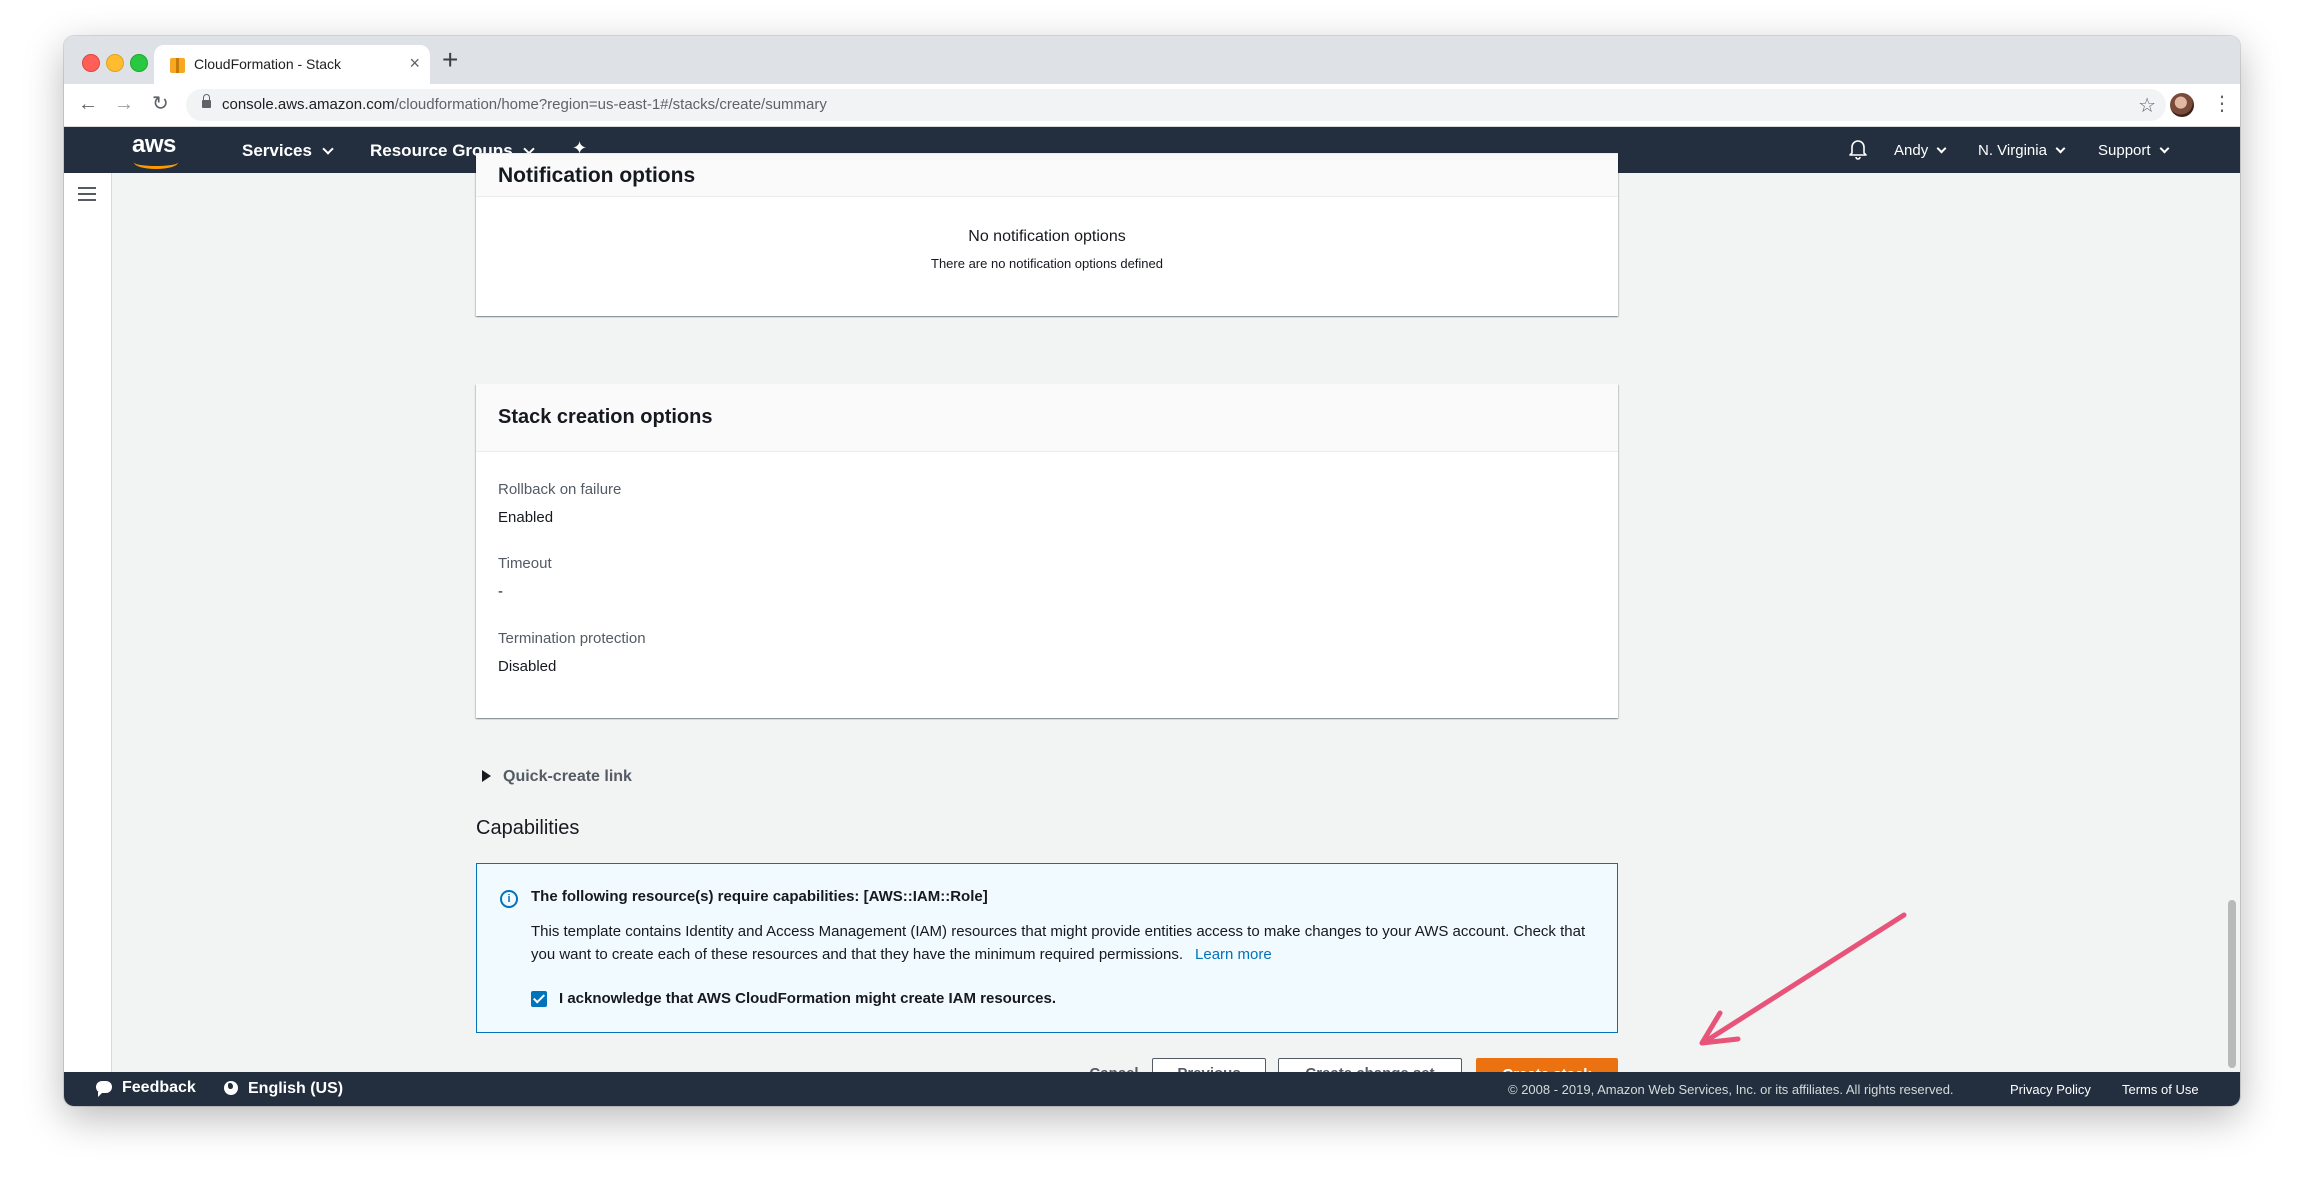 This screenshot has height=1198, width=2304. I want to click on aws-logo: aws, so click(160, 150).